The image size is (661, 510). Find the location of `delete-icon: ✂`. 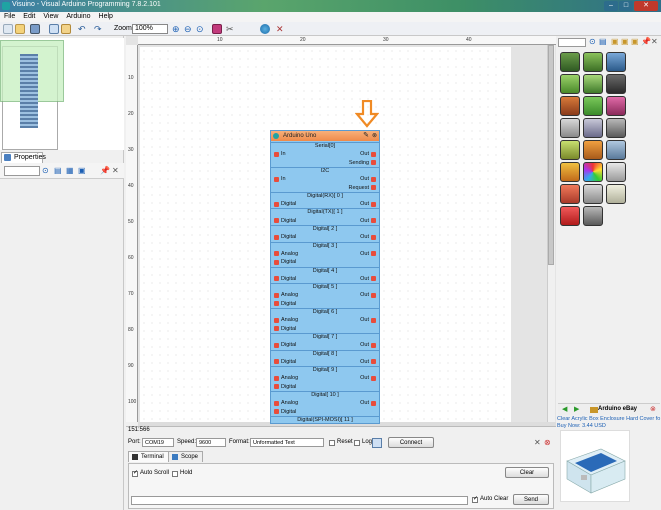

delete-icon: ✂ is located at coordinates (231, 29).